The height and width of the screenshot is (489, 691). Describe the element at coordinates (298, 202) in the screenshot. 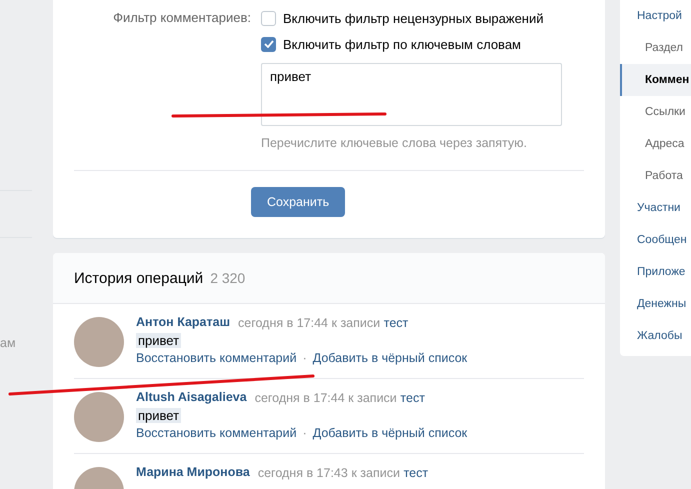

I see `save-button: Сохранить` at that location.